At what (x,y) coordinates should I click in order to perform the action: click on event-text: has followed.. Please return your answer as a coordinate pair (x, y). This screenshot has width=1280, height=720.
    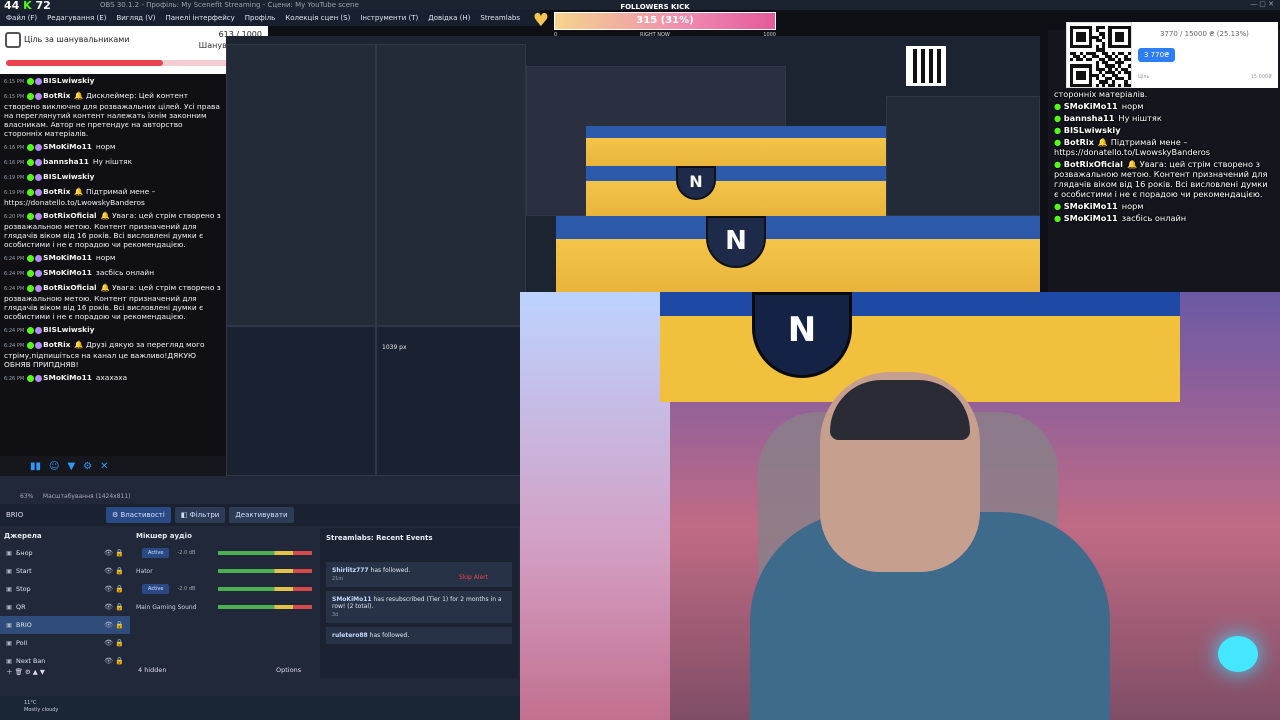
    Looking at the image, I should click on (388, 635).